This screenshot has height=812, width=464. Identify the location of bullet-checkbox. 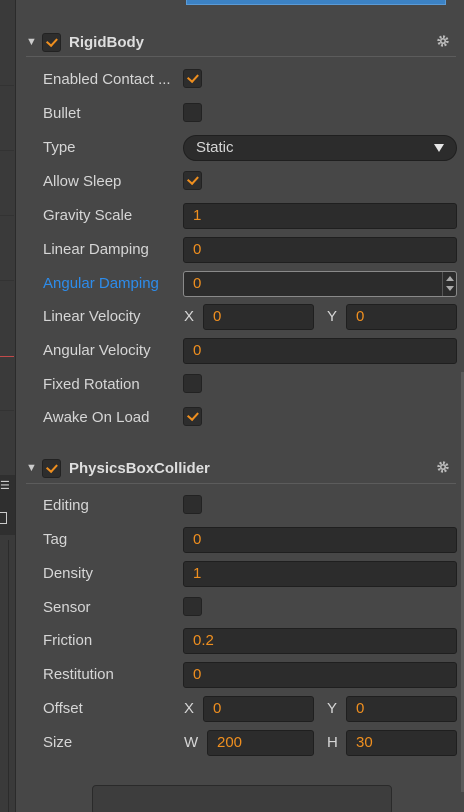
(192, 112).